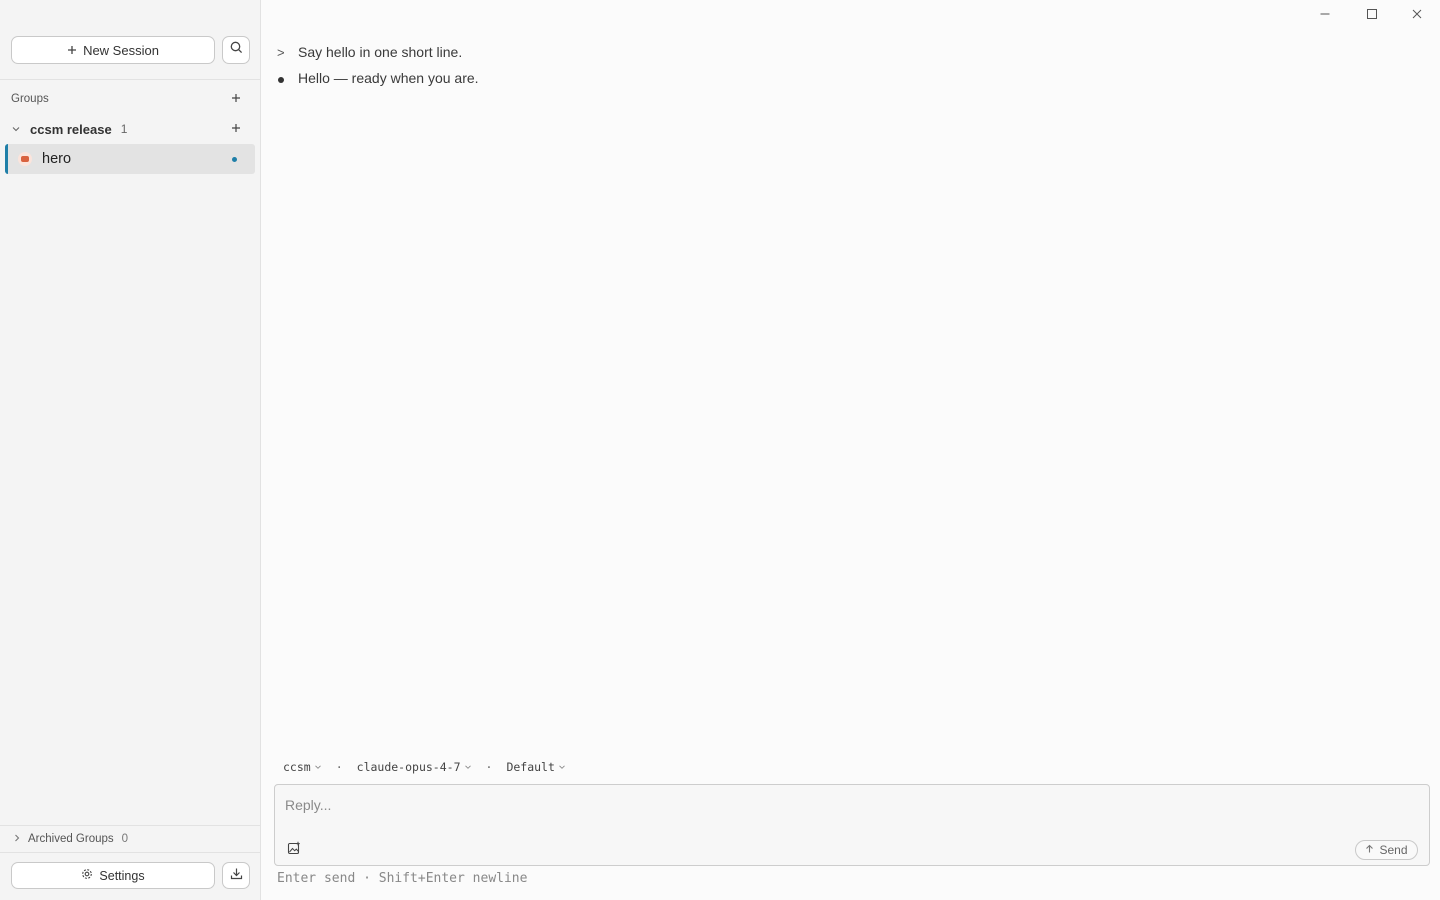 This screenshot has height=900, width=1440. Describe the element at coordinates (852, 825) in the screenshot. I see `composer: Send` at that location.